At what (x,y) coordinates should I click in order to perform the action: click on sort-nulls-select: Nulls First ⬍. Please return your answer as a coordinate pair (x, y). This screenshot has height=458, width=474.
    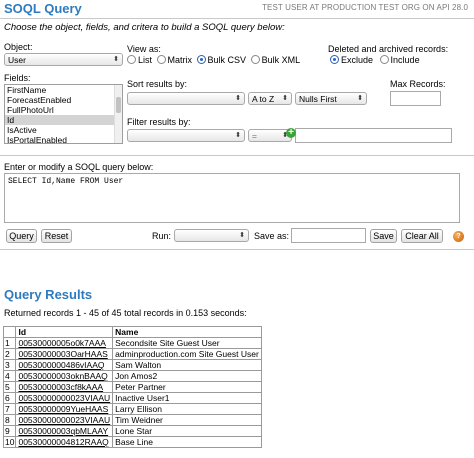
    Looking at the image, I should click on (331, 98).